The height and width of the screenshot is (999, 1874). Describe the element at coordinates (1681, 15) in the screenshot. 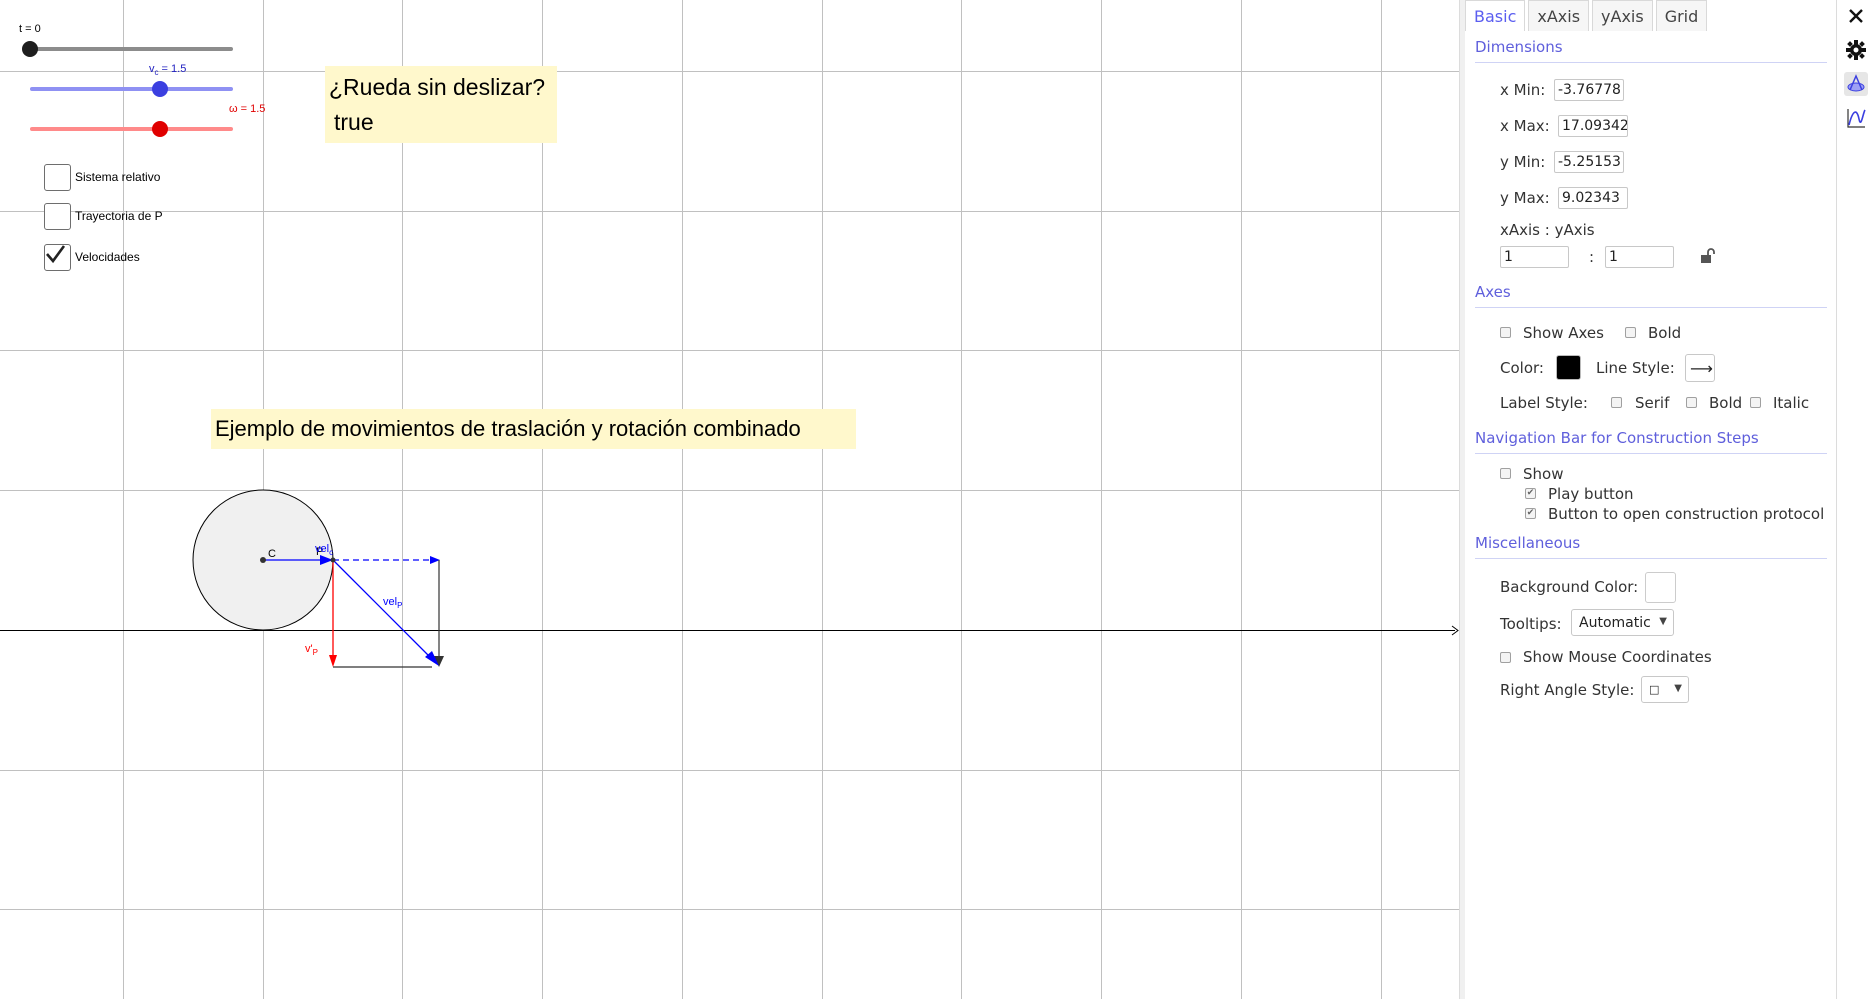

I see `tab-grid: Grid` at that location.